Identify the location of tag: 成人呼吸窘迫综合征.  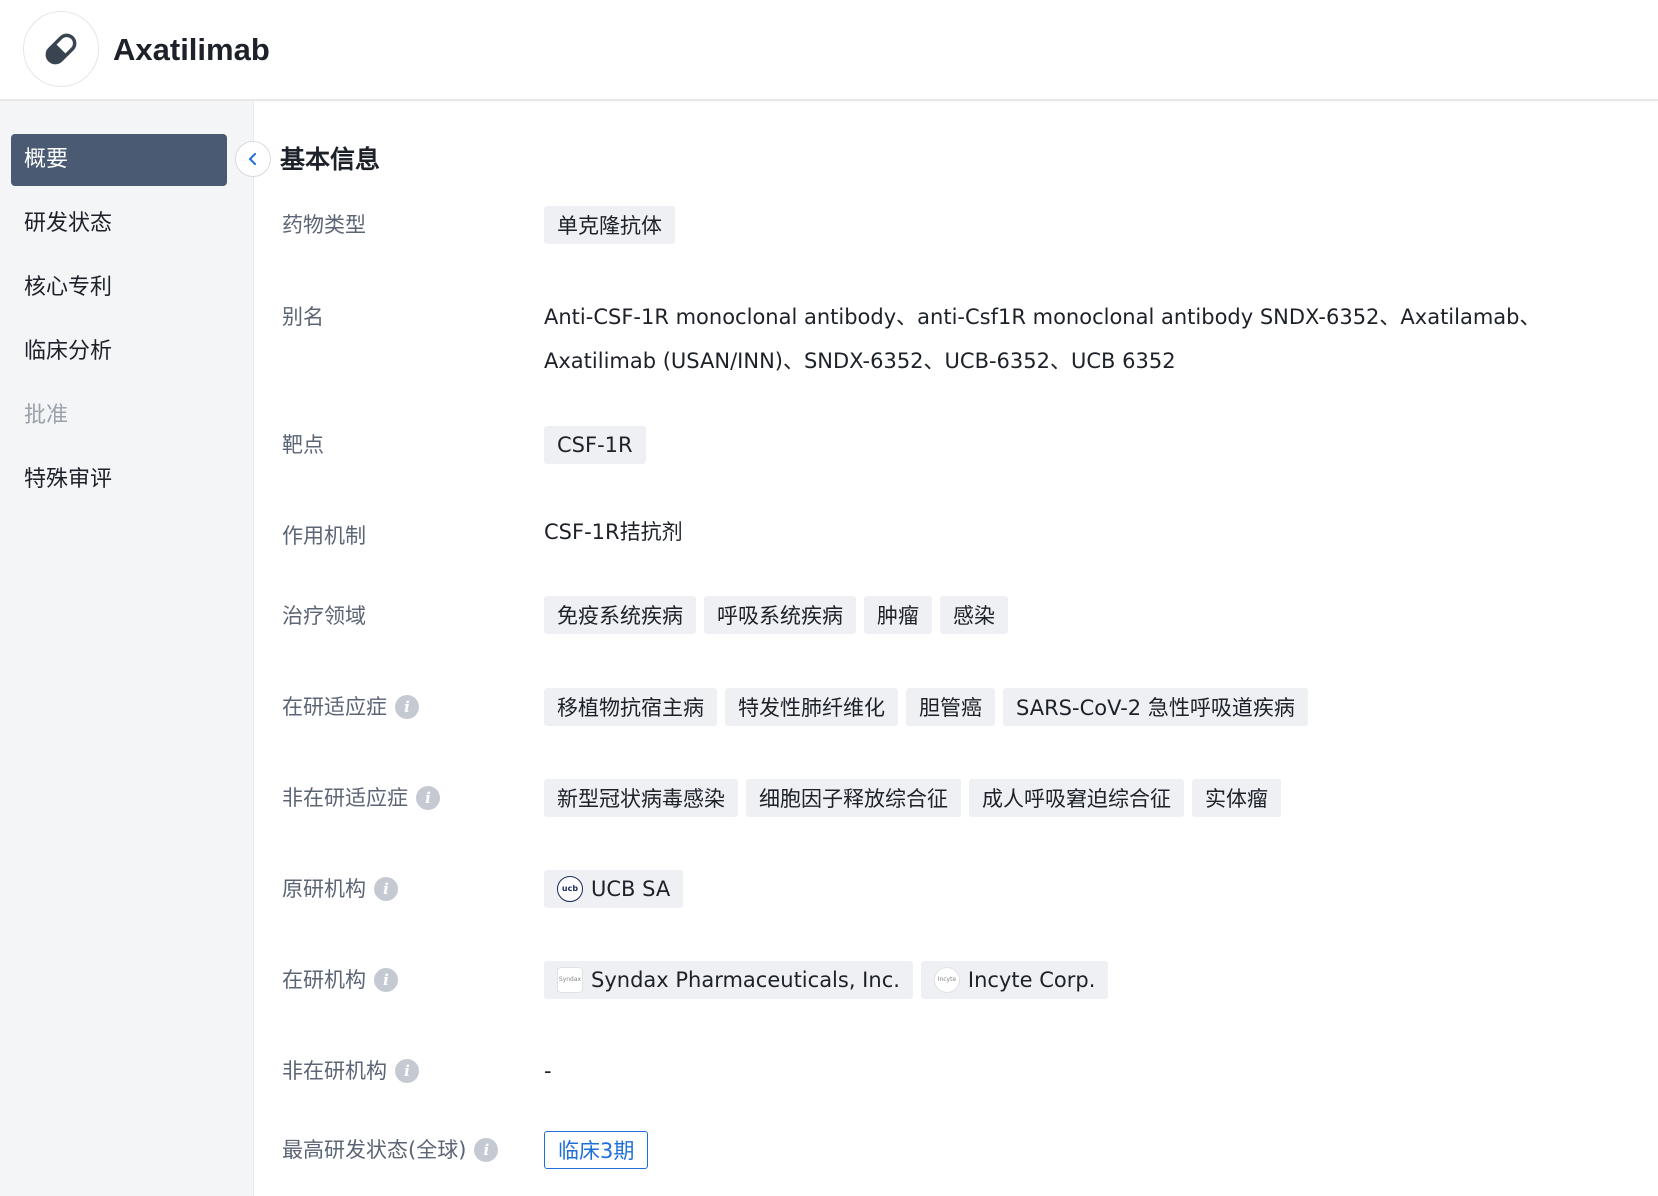
(1076, 798).